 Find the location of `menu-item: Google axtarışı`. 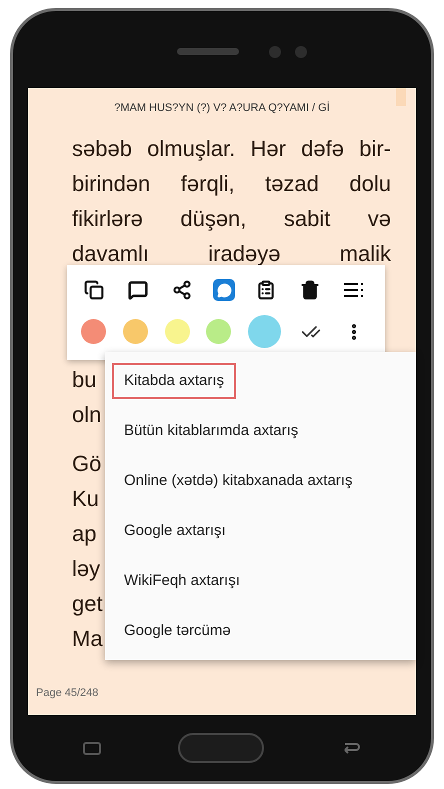

menu-item: Google axtarışı is located at coordinates (175, 531).